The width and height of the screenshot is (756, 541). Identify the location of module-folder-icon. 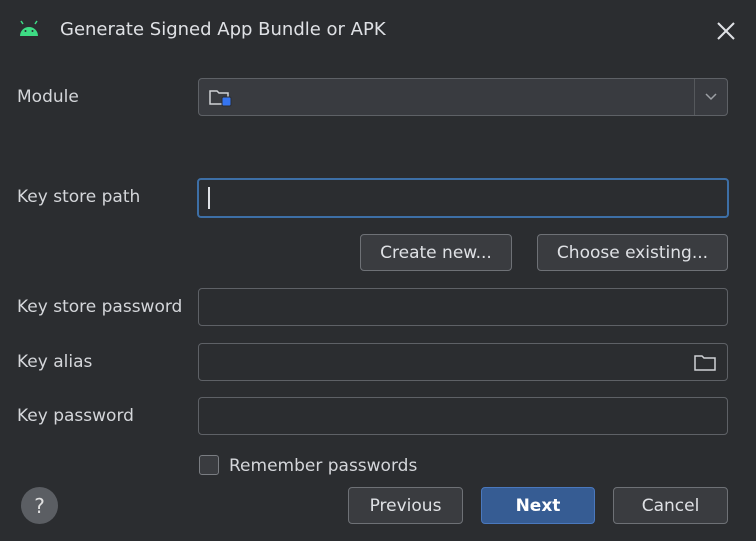
(220, 98).